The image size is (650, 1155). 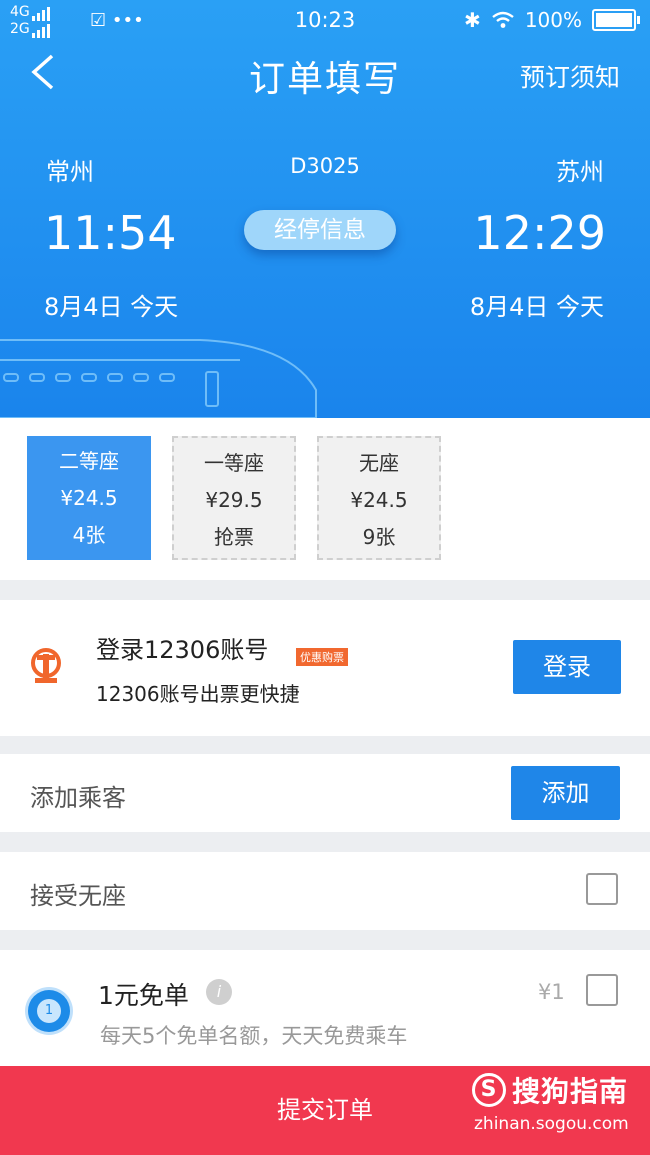 What do you see at coordinates (89, 535) in the screenshot?
I see `seat-availability: 4张` at bounding box center [89, 535].